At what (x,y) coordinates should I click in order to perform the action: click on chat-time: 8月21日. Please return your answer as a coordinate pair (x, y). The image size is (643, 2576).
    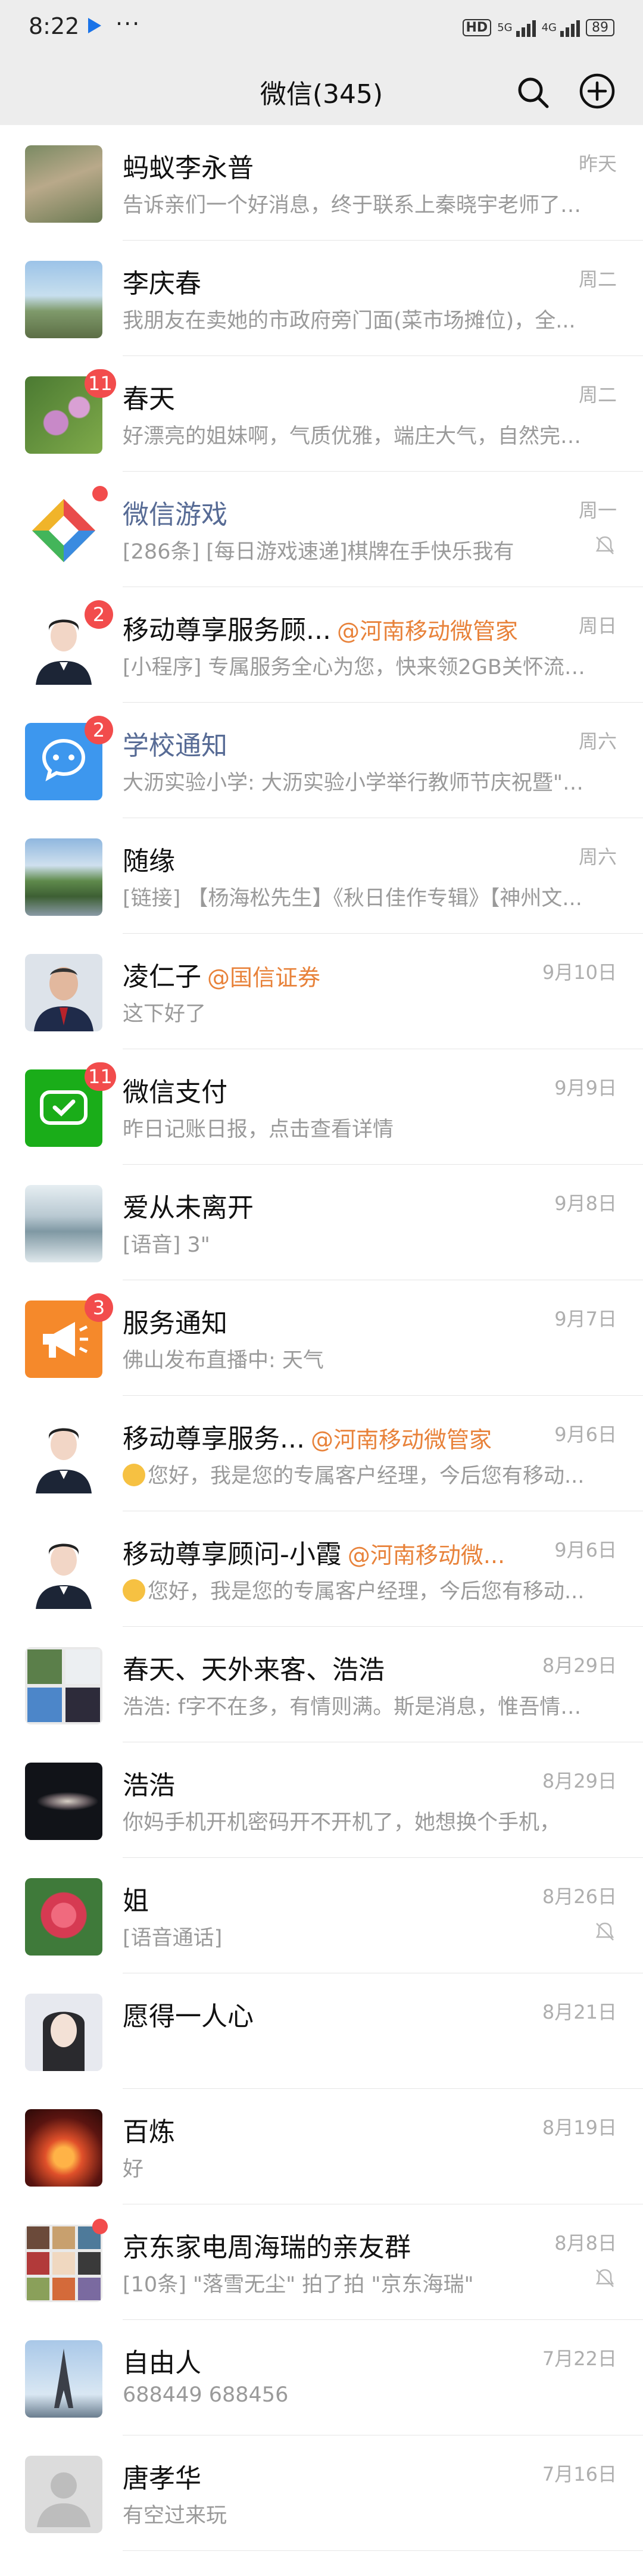
    Looking at the image, I should click on (579, 2012).